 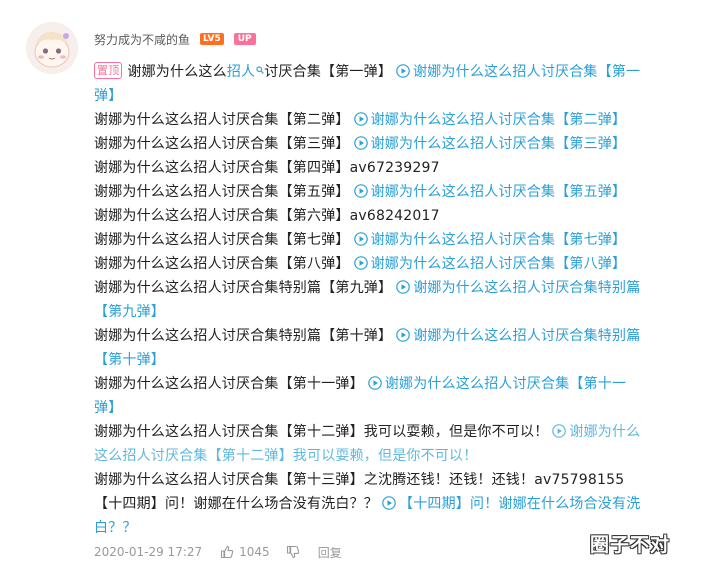 What do you see at coordinates (177, 72) in the screenshot?
I see `comment-text: 谢娜为什么这么` at bounding box center [177, 72].